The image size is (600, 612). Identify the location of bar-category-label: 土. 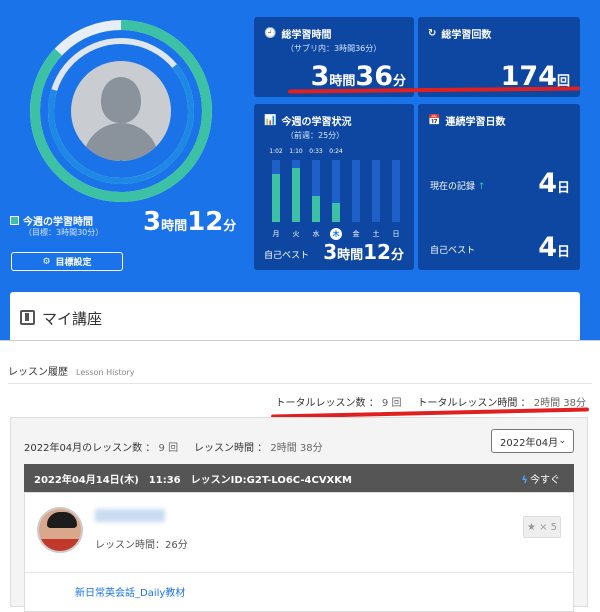
(376, 234).